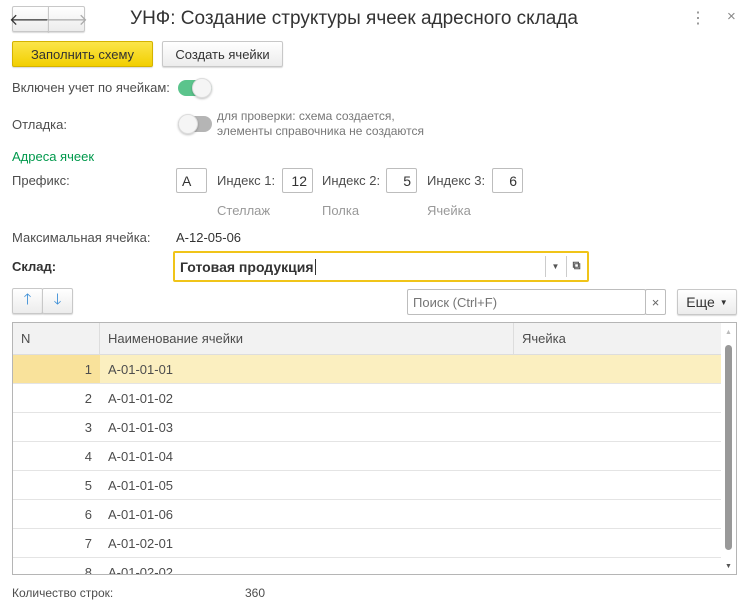  Describe the element at coordinates (222, 54) in the screenshot. I see `create-cells-button: Создать ячейки` at that location.